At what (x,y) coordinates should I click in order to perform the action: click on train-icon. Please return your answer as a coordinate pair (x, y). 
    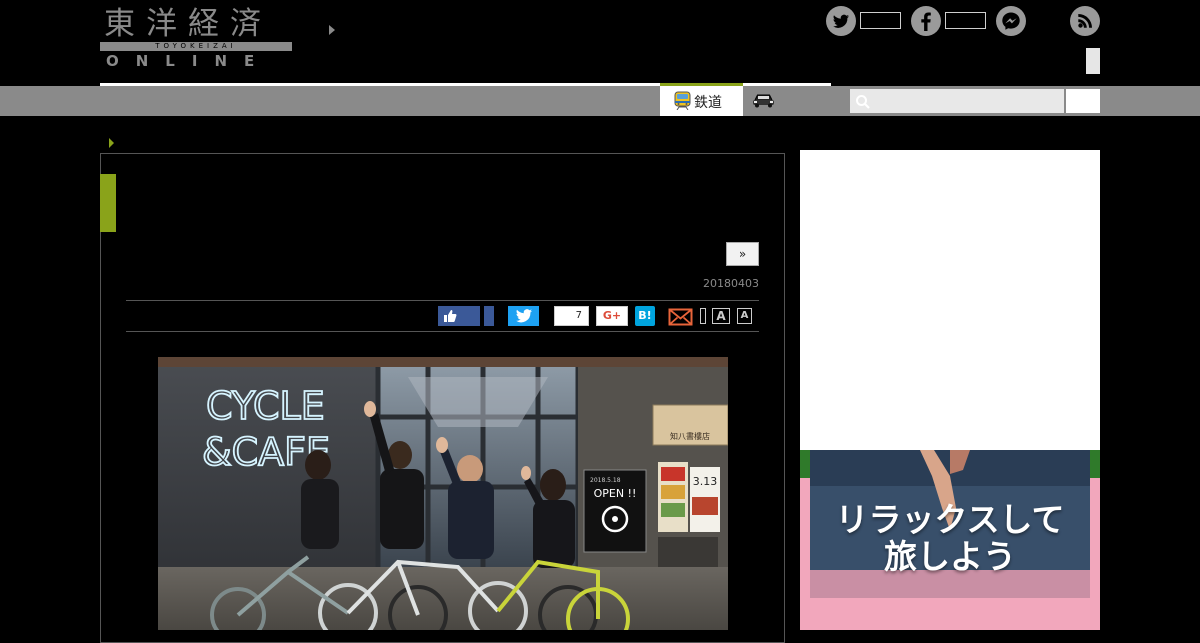
    Looking at the image, I should click on (682, 100).